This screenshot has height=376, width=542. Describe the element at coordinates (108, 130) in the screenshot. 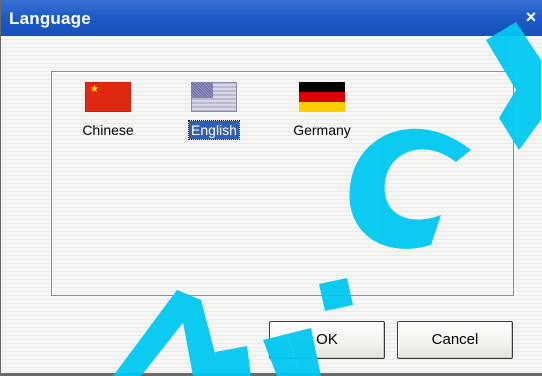

I see `language-label: Chinese` at that location.